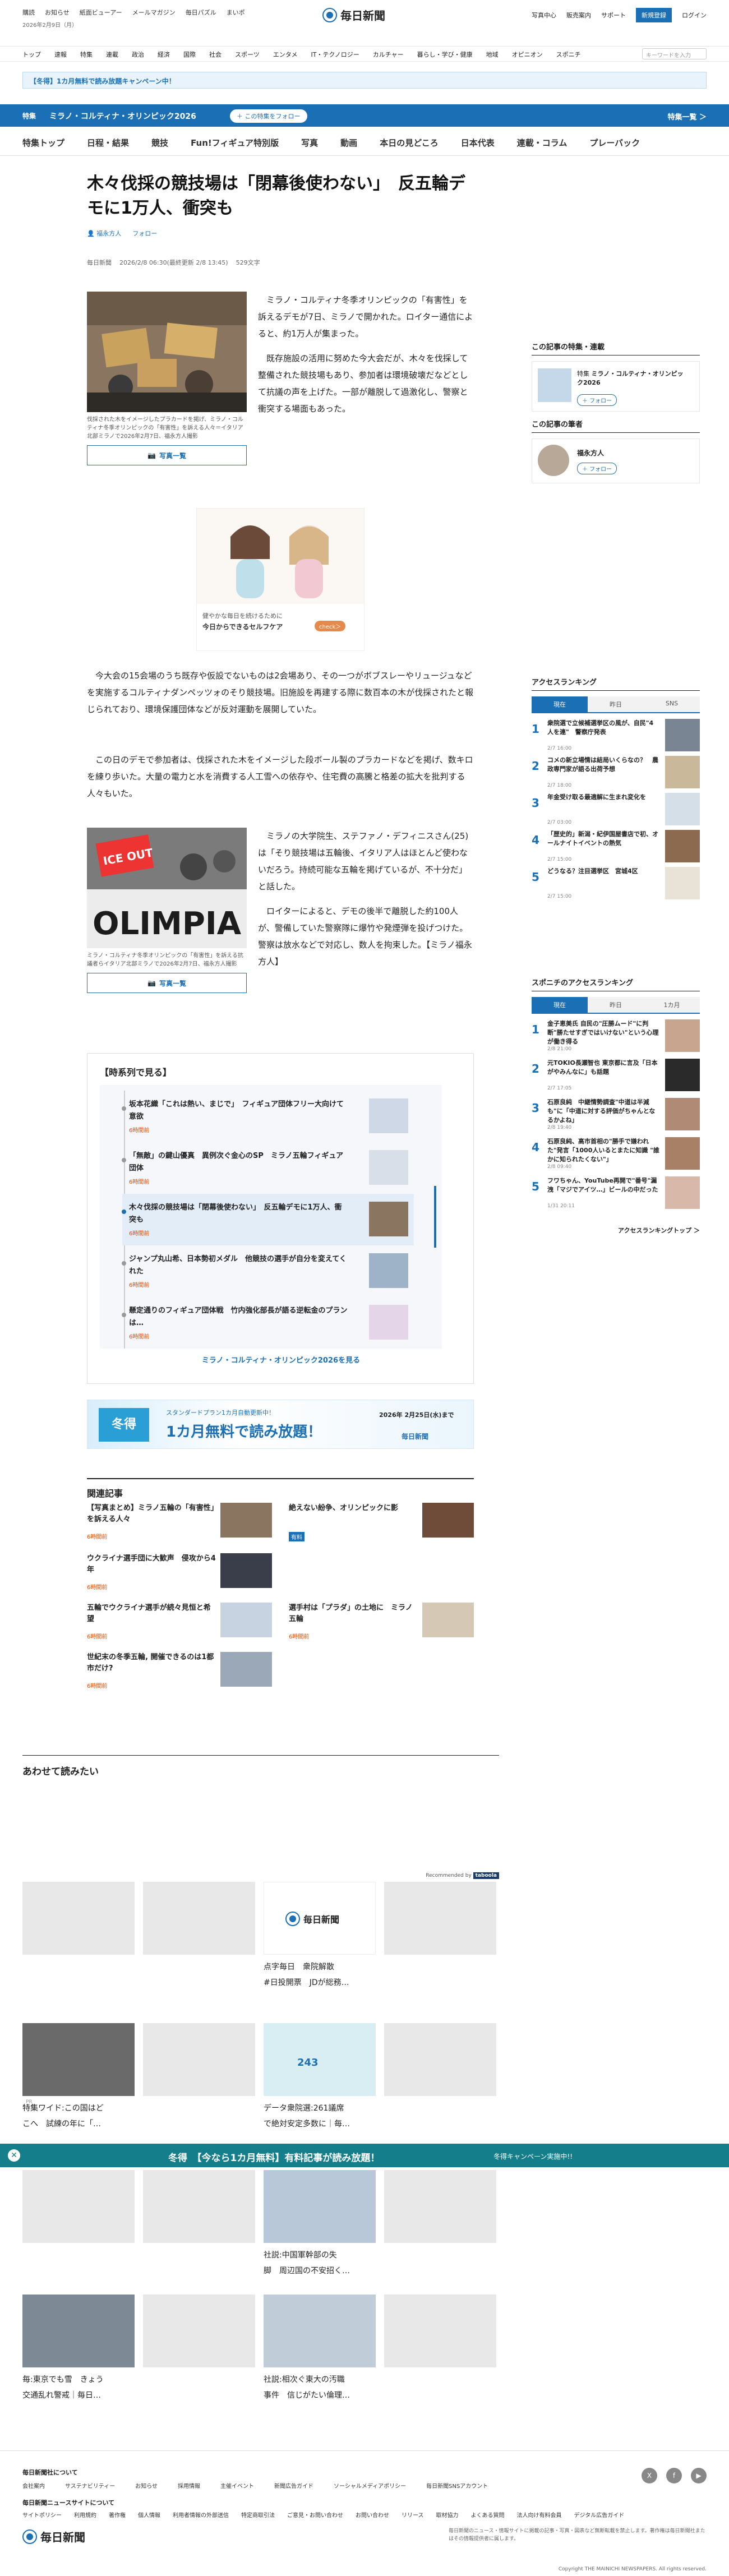 Image resolution: width=729 pixels, height=2576 pixels. I want to click on nav-item-4: 政治, so click(138, 54).